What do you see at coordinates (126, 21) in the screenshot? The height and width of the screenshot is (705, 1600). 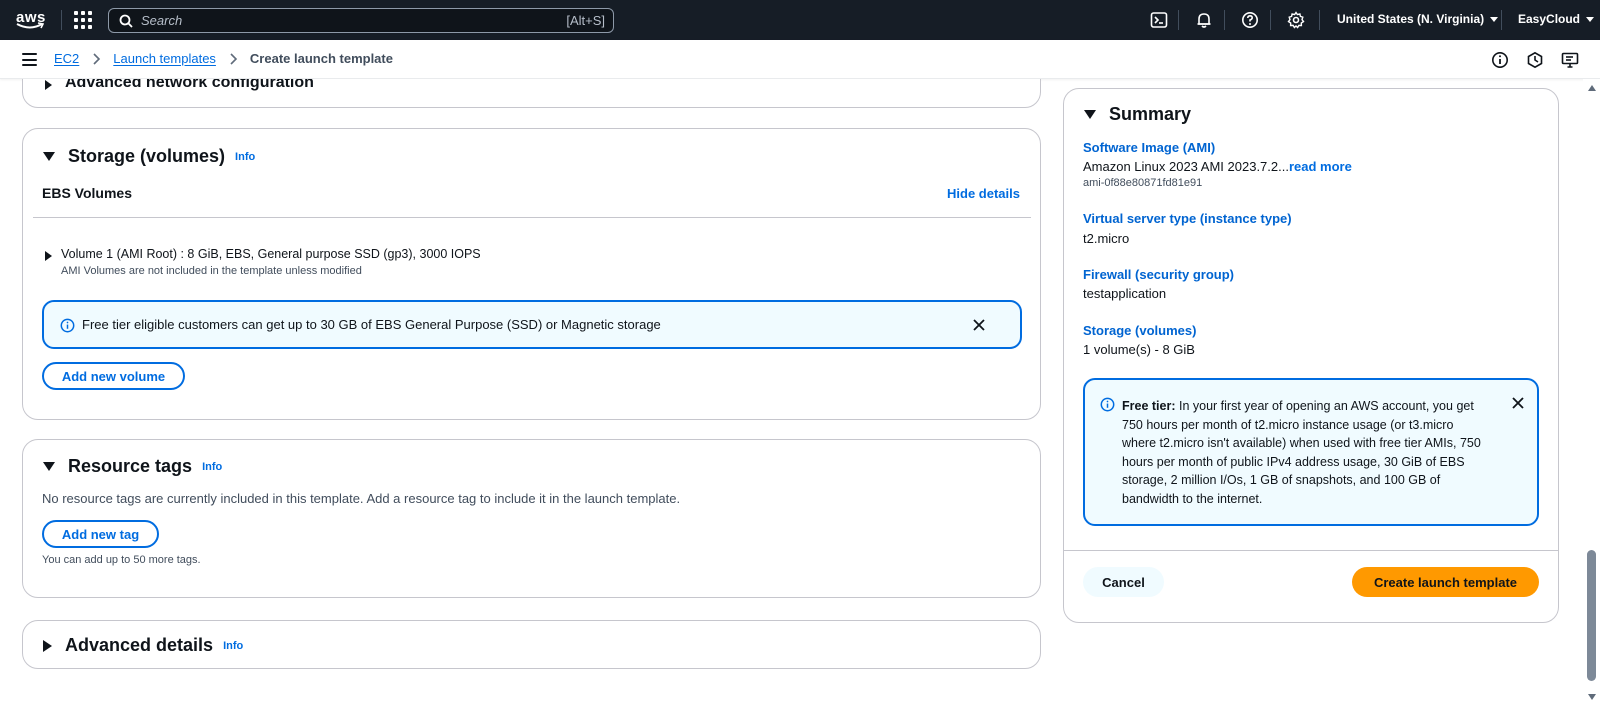 I see `search-icon` at bounding box center [126, 21].